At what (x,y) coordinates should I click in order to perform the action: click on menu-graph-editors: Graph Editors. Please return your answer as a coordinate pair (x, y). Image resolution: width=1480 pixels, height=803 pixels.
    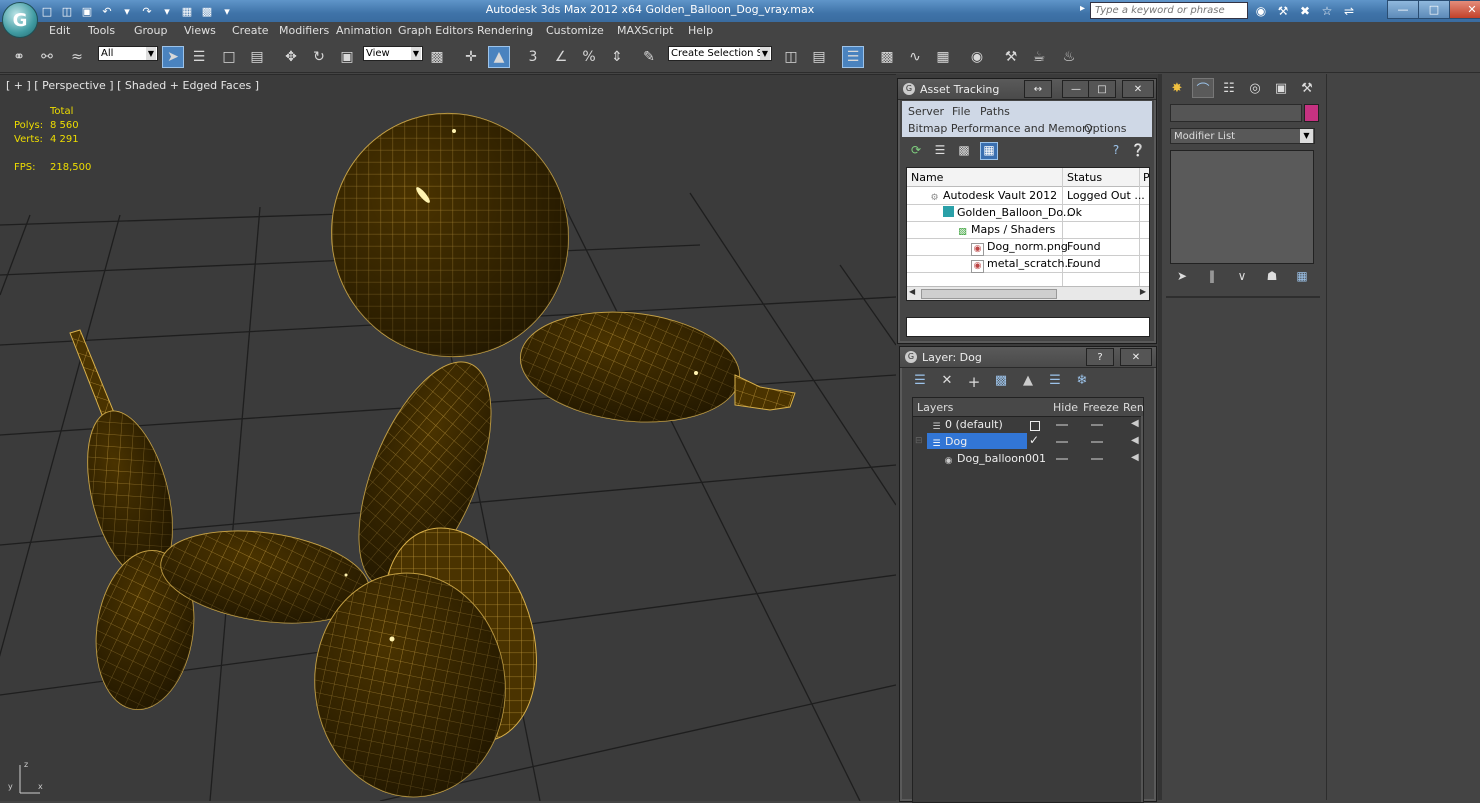
    Looking at the image, I should click on (436, 30).